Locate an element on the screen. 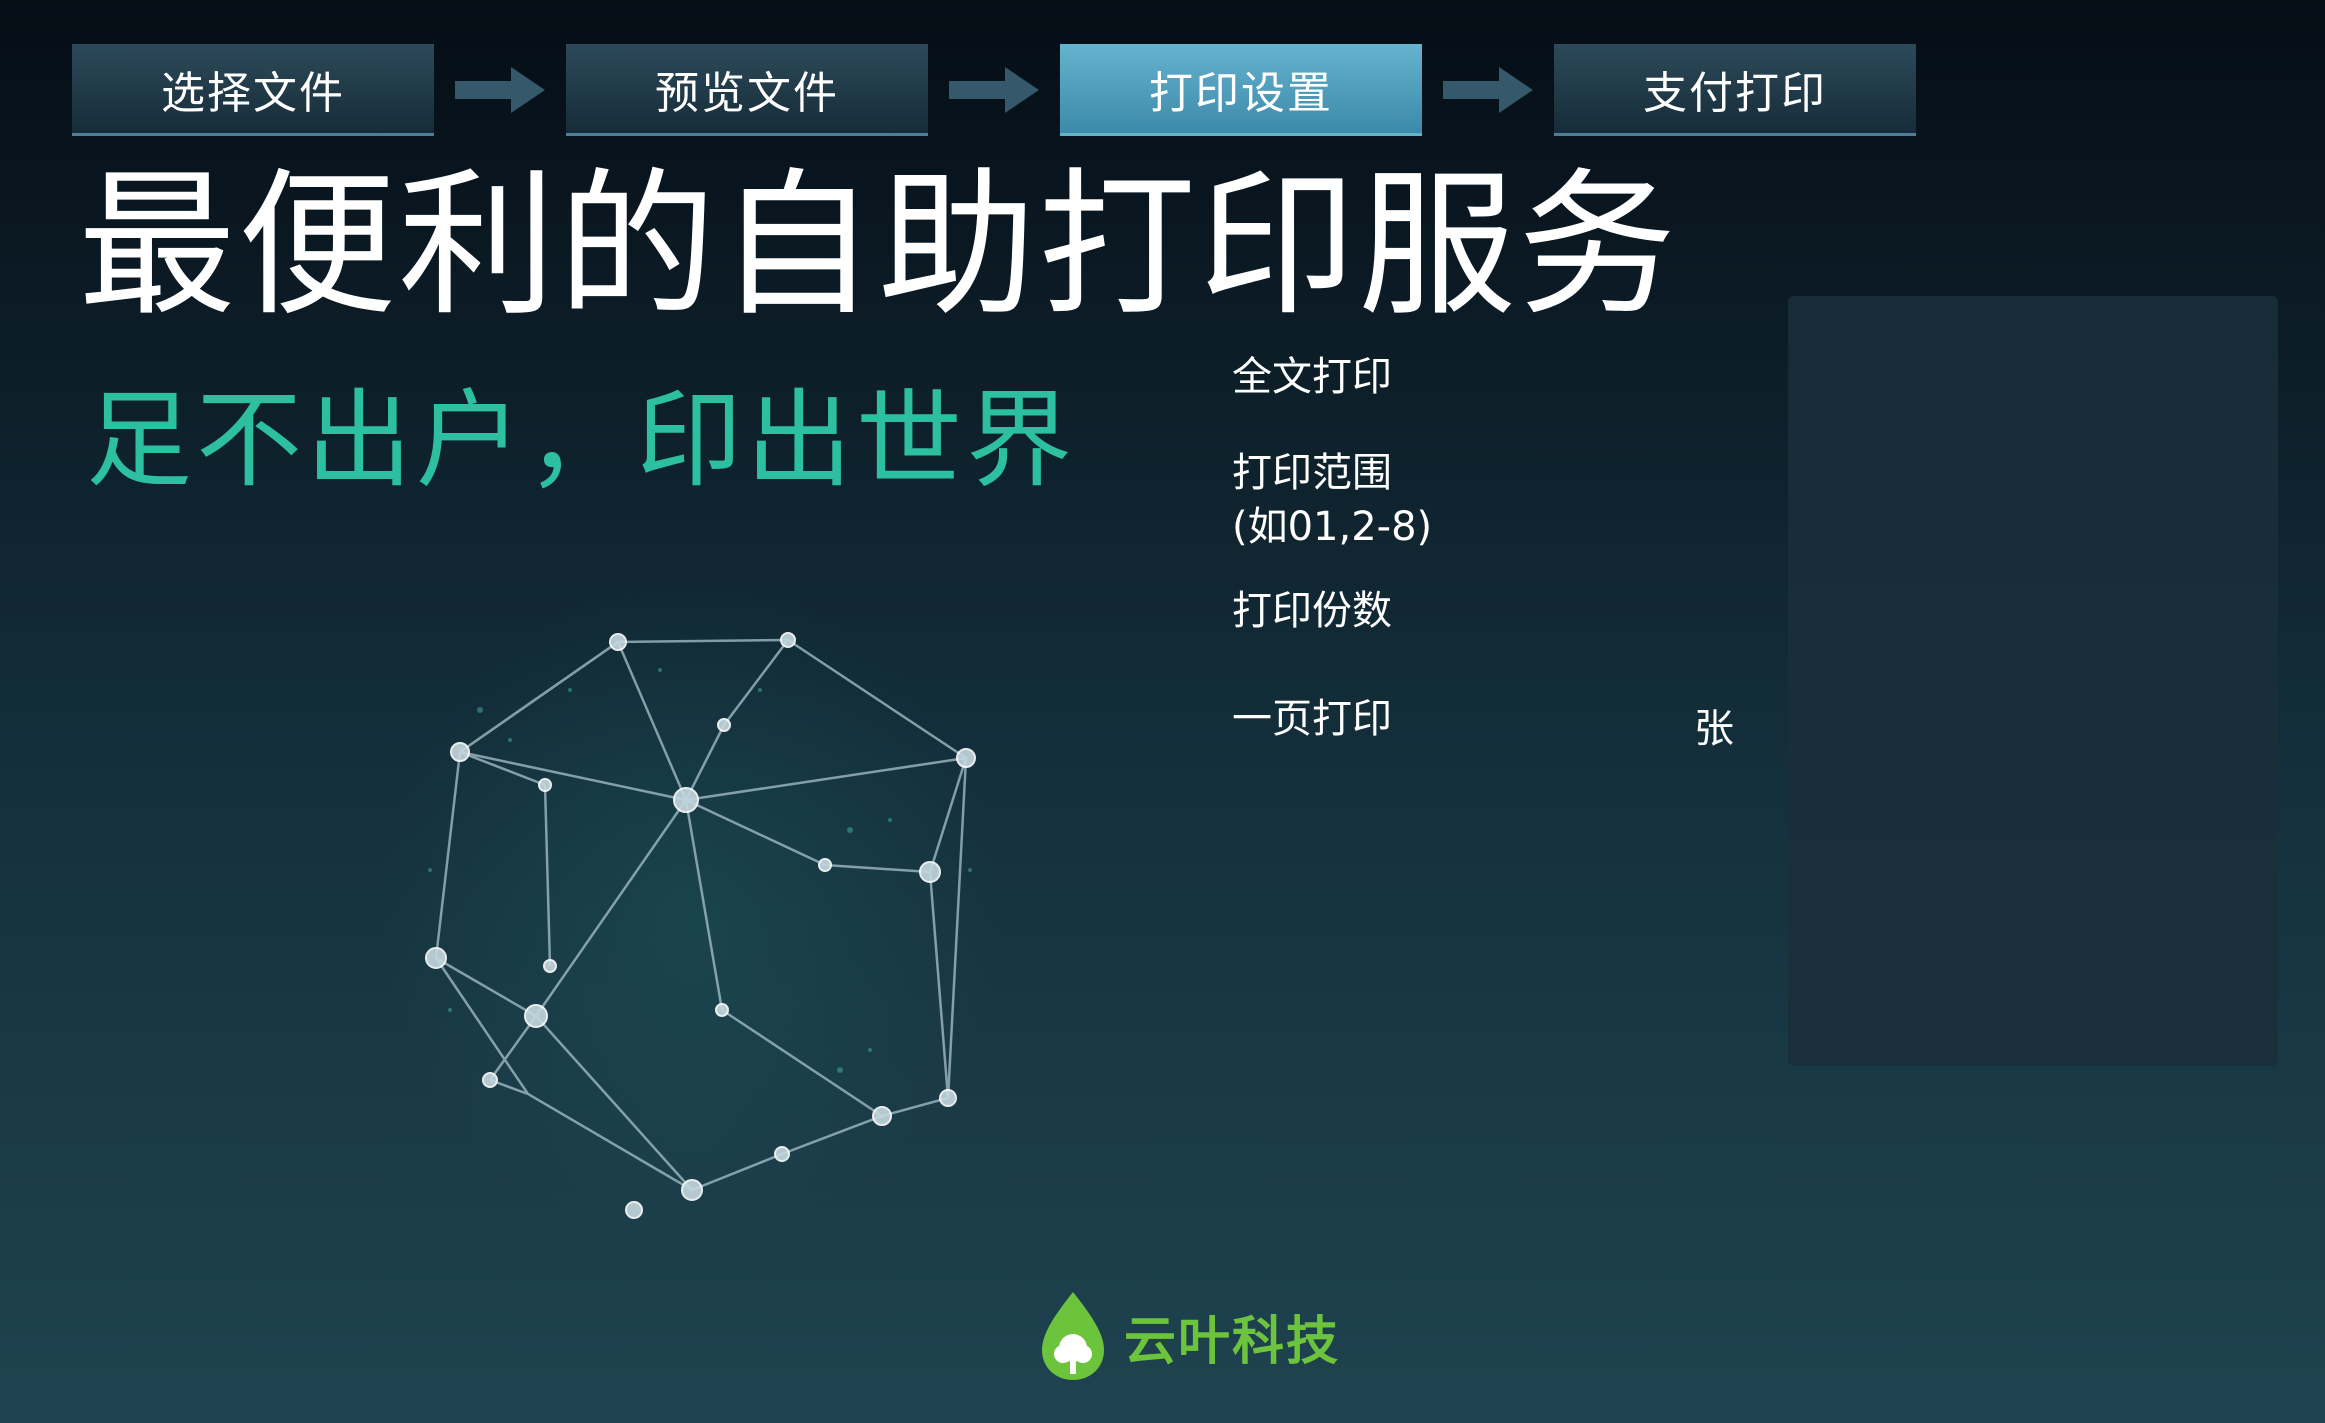  per-page-unit: 张 is located at coordinates (1714, 729).